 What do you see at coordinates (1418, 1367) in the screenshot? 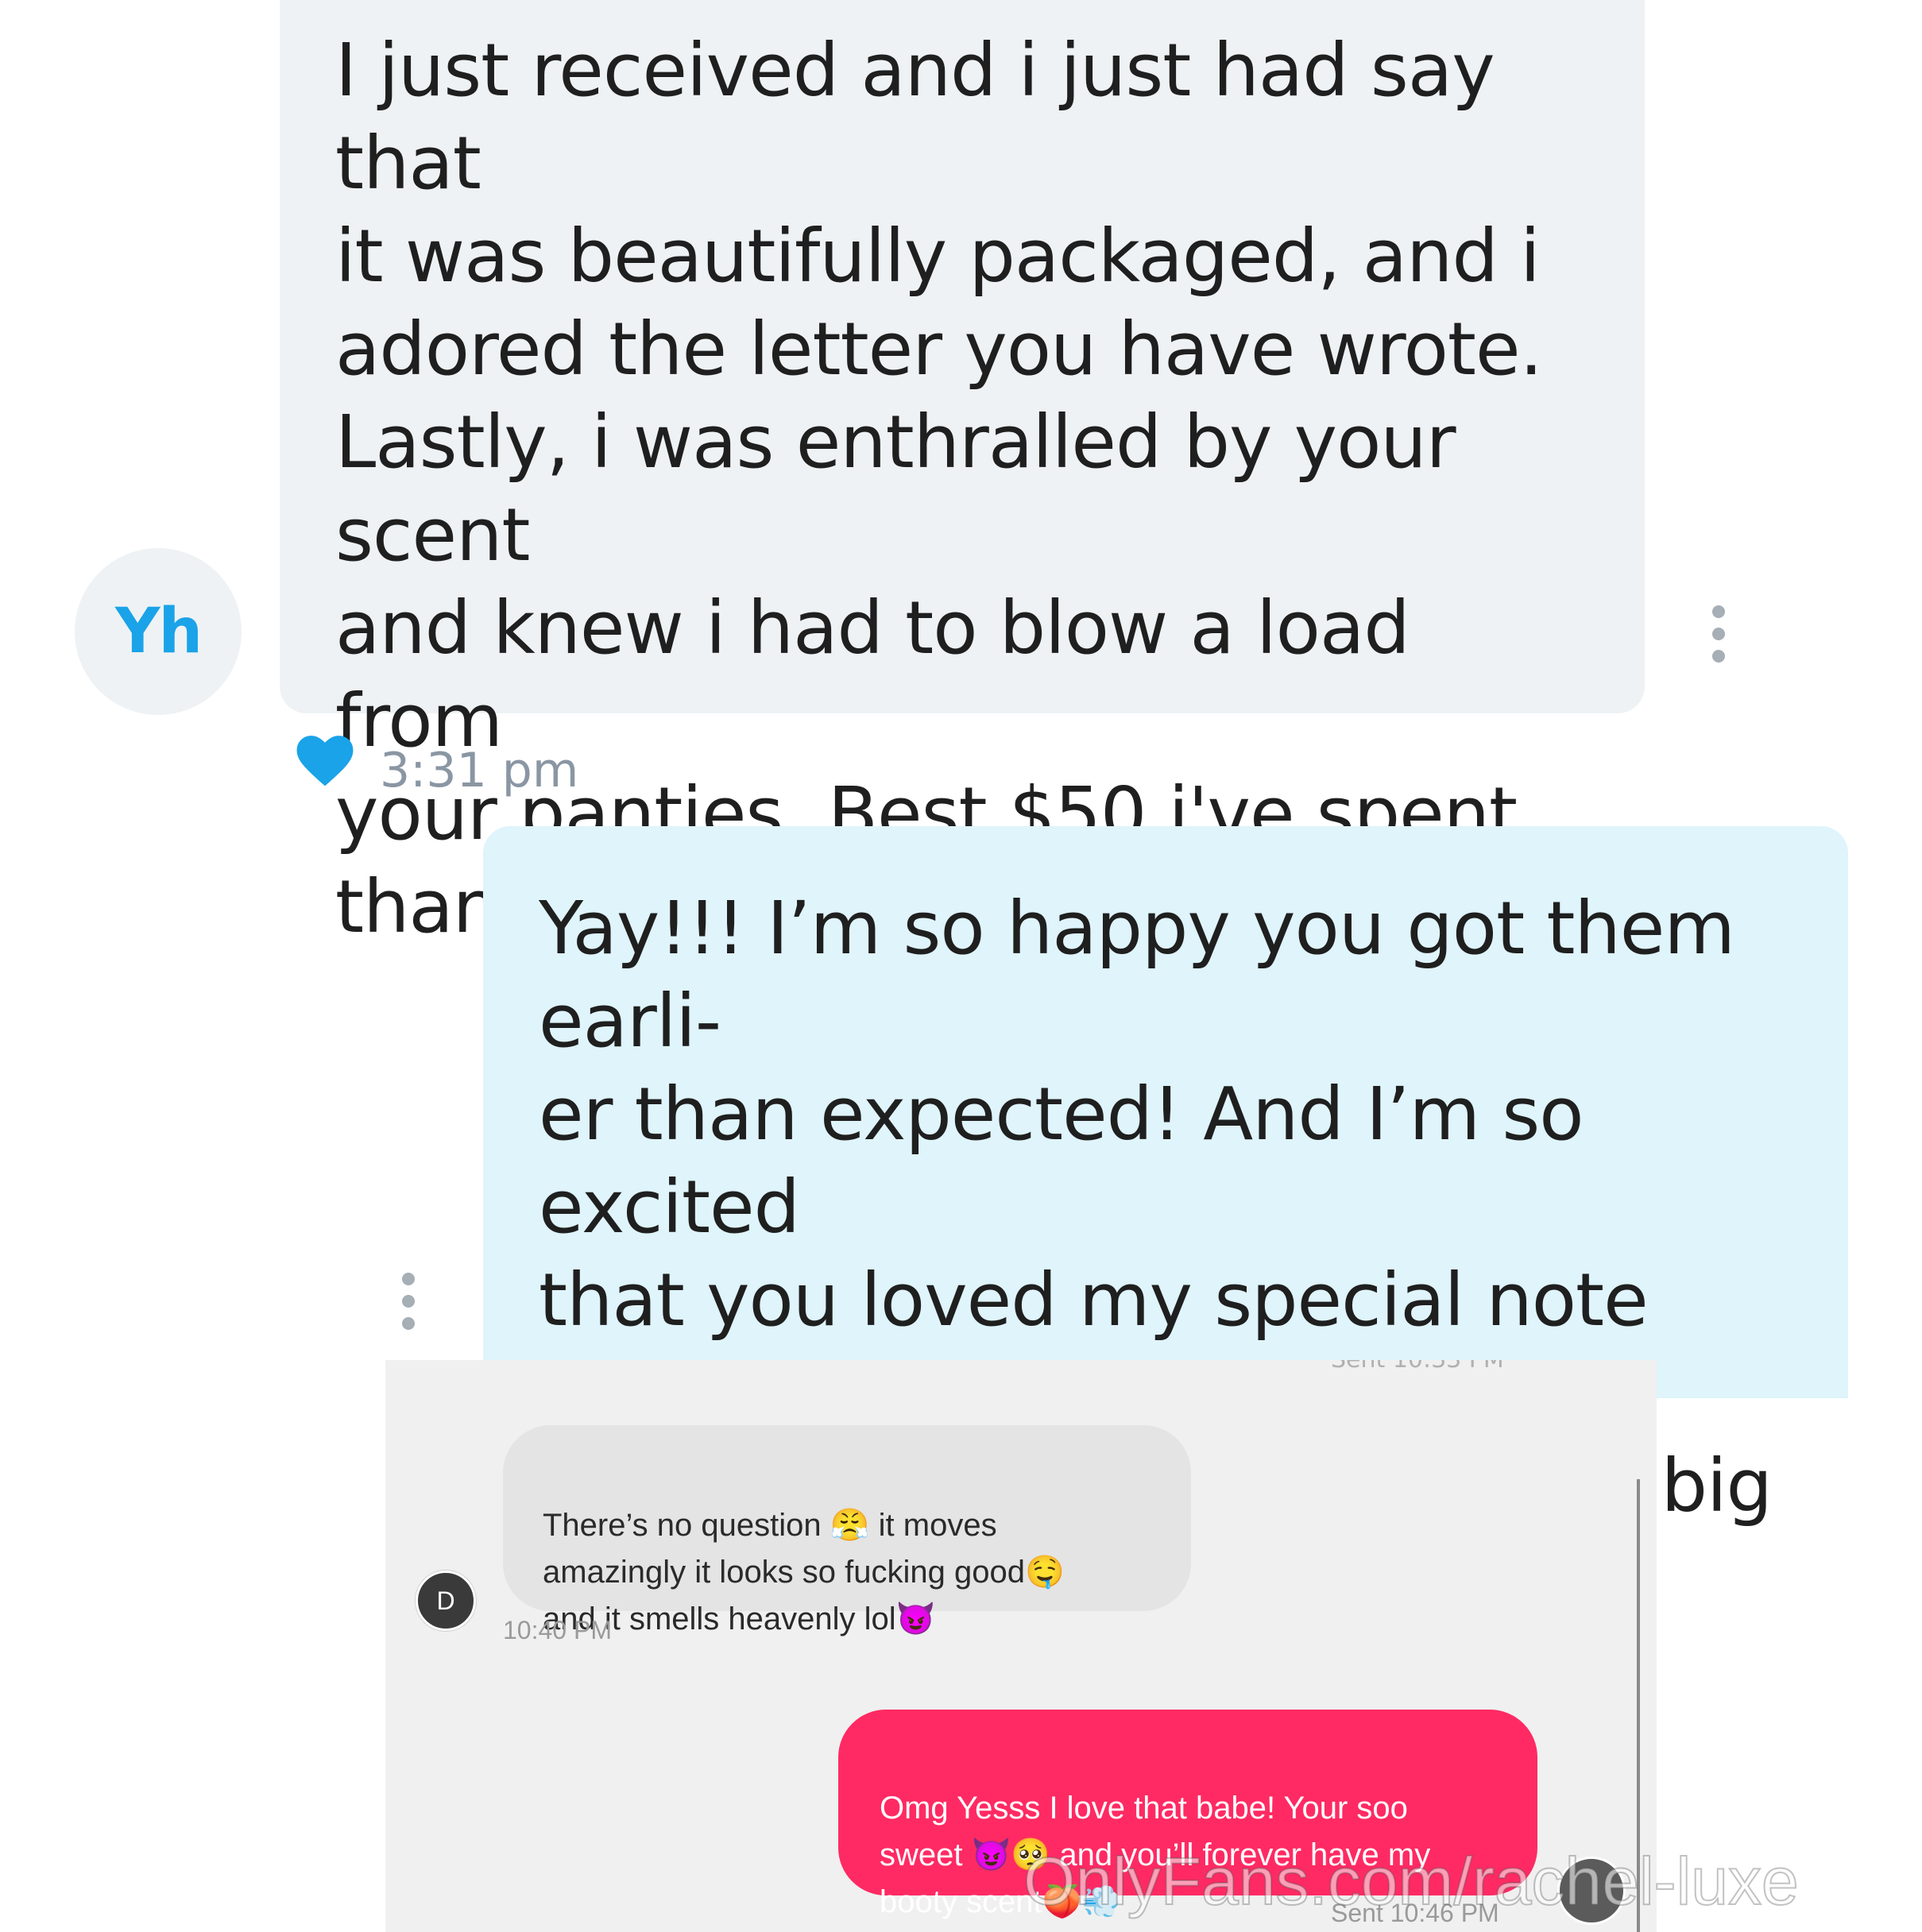
I see `previous-message-status: Sent 10:33 PM` at bounding box center [1418, 1367].